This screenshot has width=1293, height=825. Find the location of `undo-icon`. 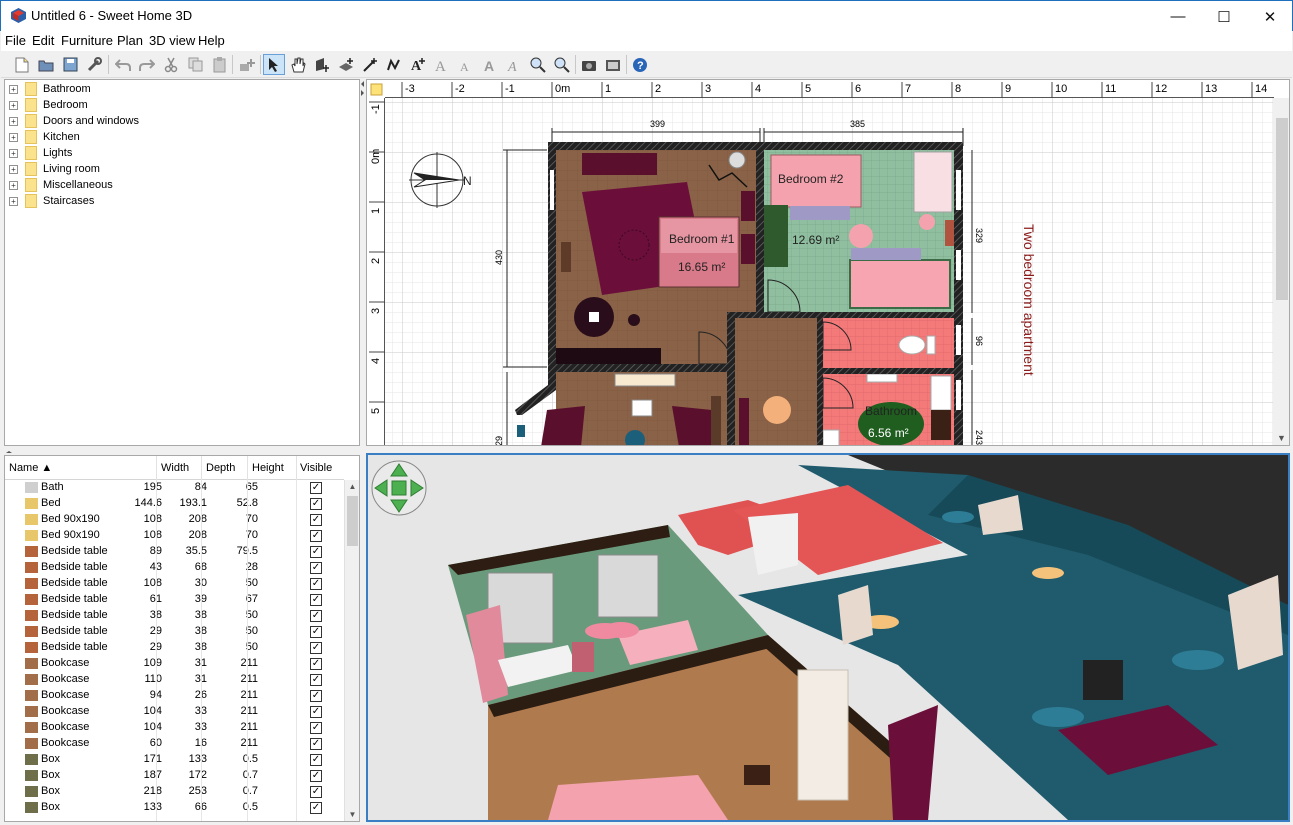

undo-icon is located at coordinates (123, 64).